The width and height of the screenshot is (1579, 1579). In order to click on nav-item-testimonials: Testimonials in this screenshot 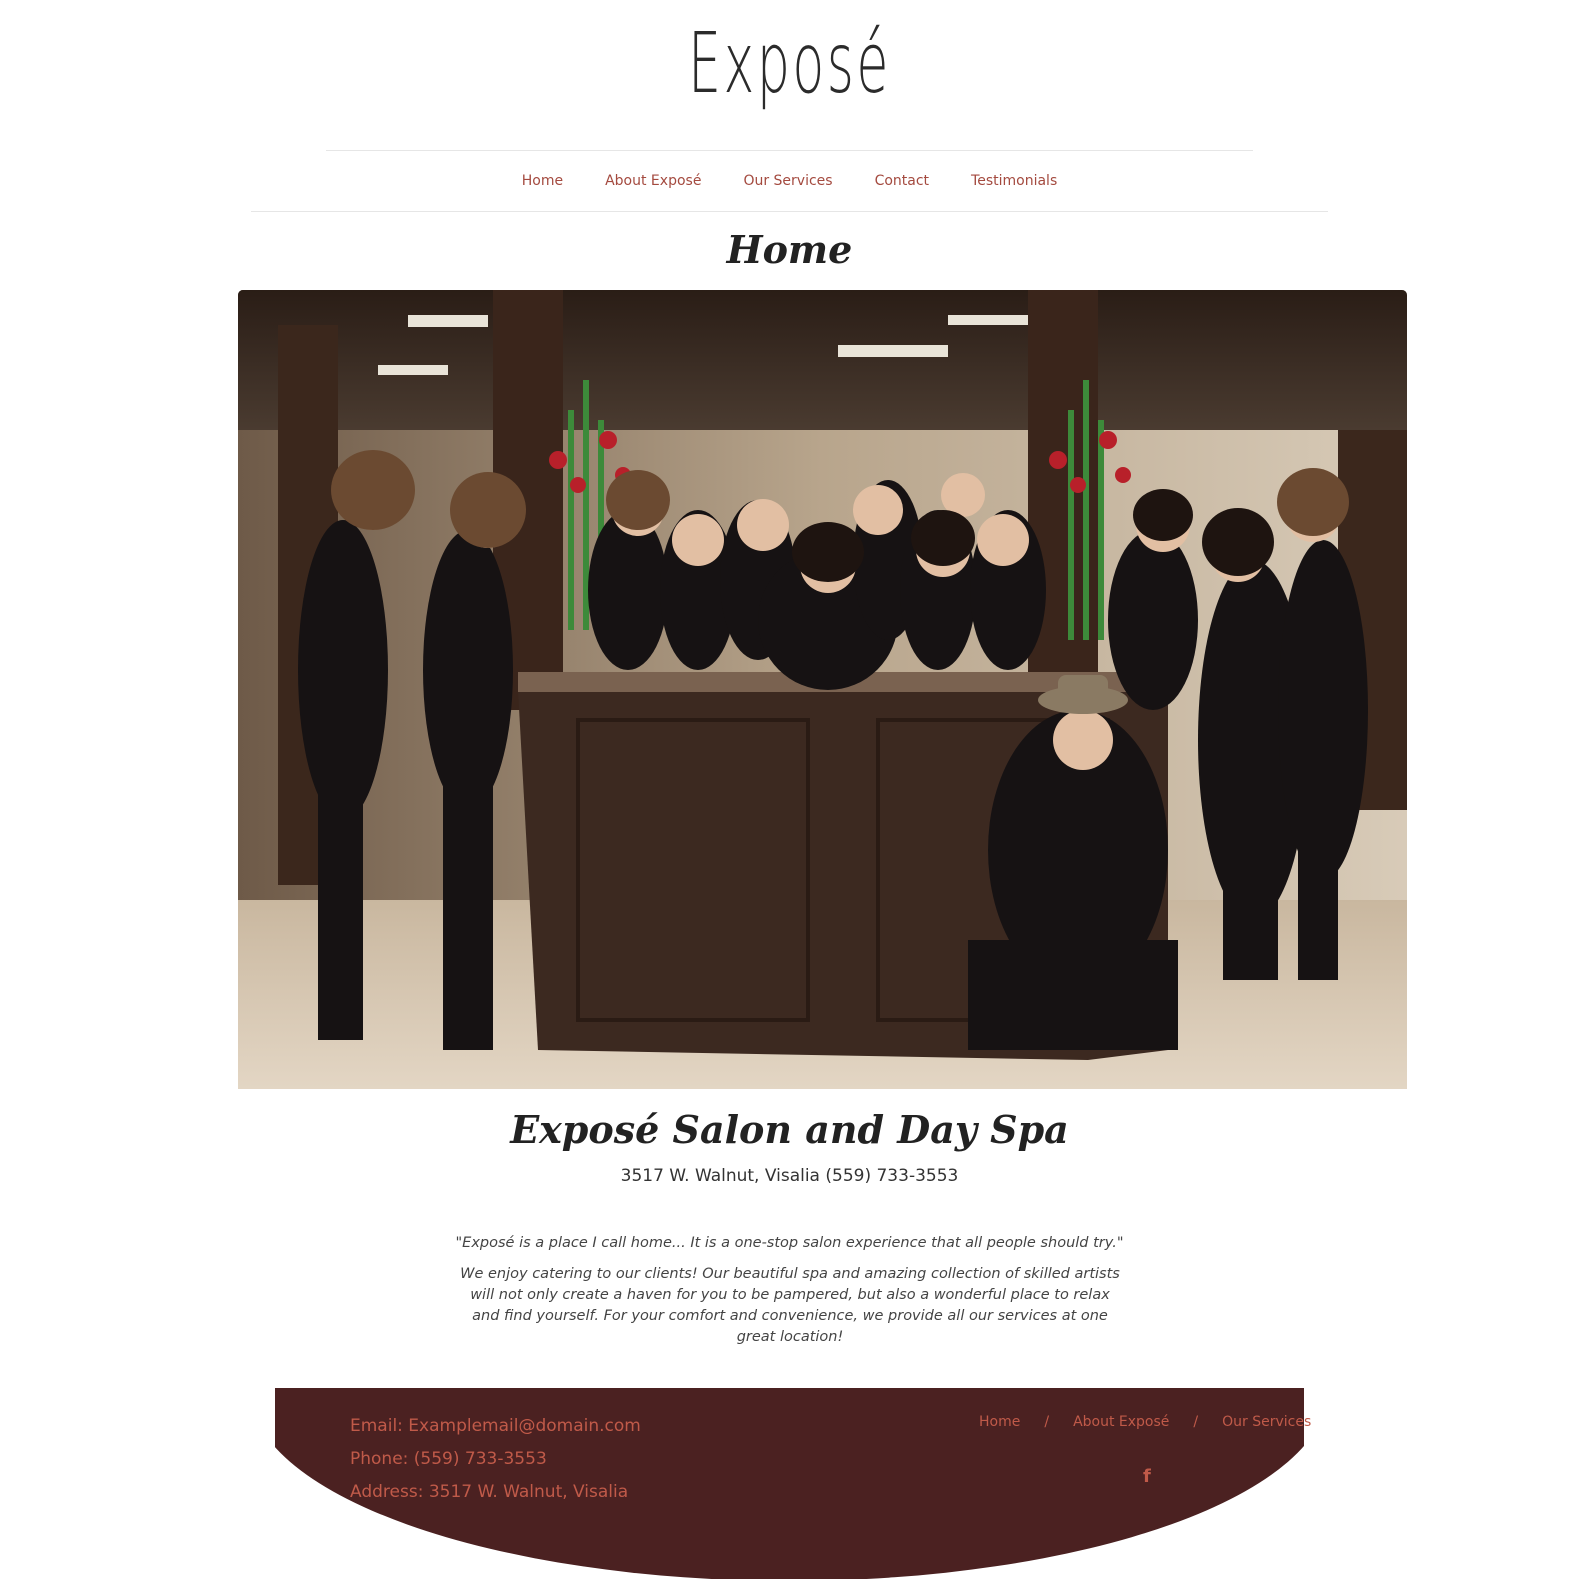, I will do `click(1014, 181)`.